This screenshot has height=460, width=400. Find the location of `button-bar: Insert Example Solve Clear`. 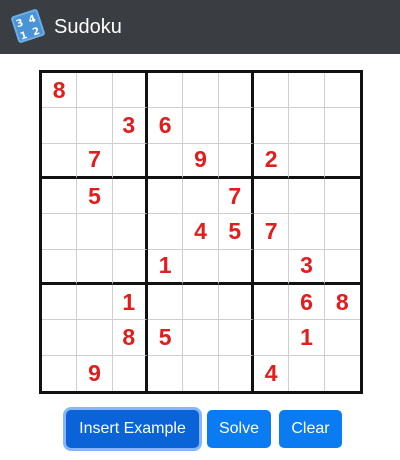

button-bar: Insert Example Solve Clear is located at coordinates (200, 429).